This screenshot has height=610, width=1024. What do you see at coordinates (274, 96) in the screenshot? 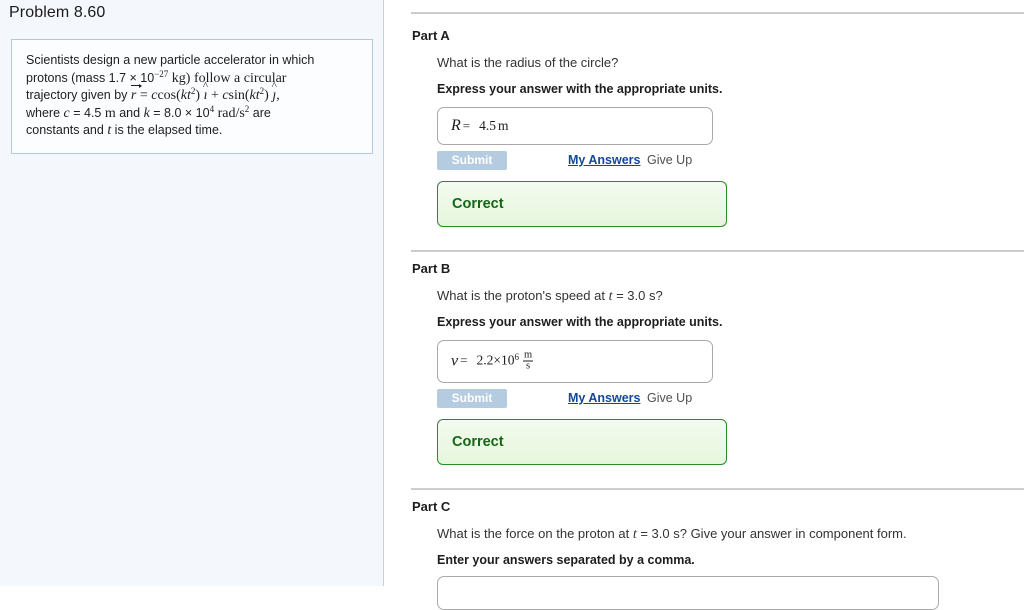
I see `j-hat-symbol: ȷ` at bounding box center [274, 96].